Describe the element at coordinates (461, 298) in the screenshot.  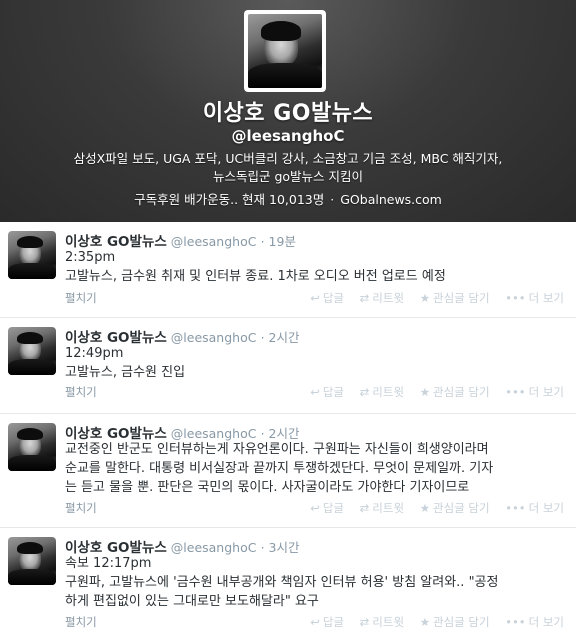
I see `favorite-label: 관심글 담기` at that location.